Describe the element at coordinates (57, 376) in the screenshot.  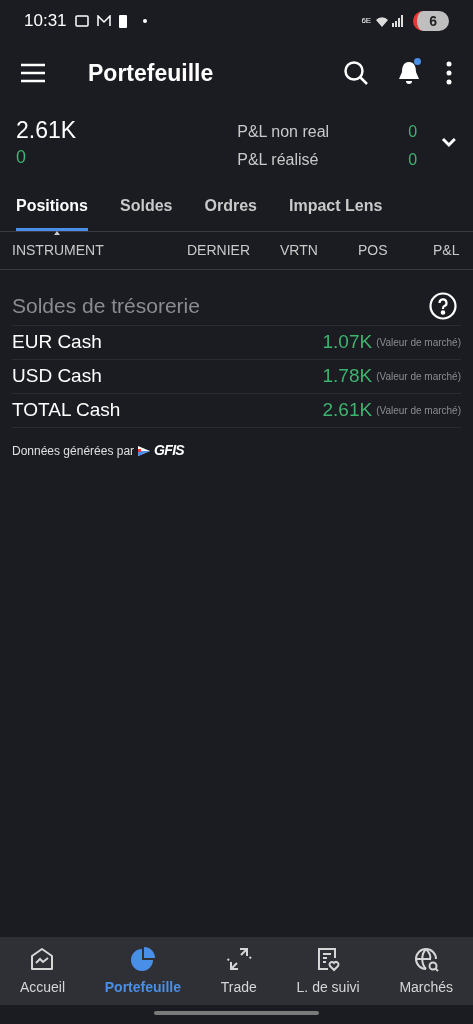
I see `cash-name: USD Cash` at that location.